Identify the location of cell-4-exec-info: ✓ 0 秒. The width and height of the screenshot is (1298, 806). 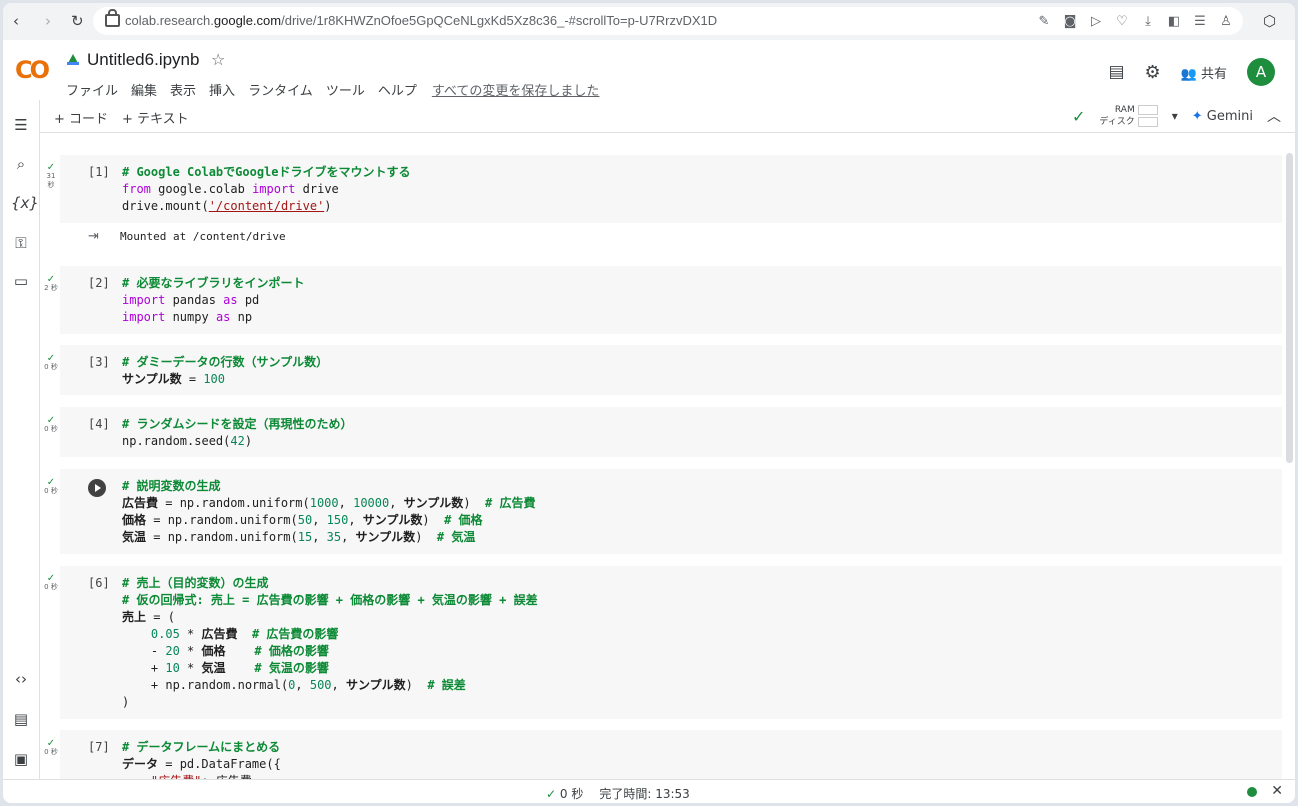
(51, 425).